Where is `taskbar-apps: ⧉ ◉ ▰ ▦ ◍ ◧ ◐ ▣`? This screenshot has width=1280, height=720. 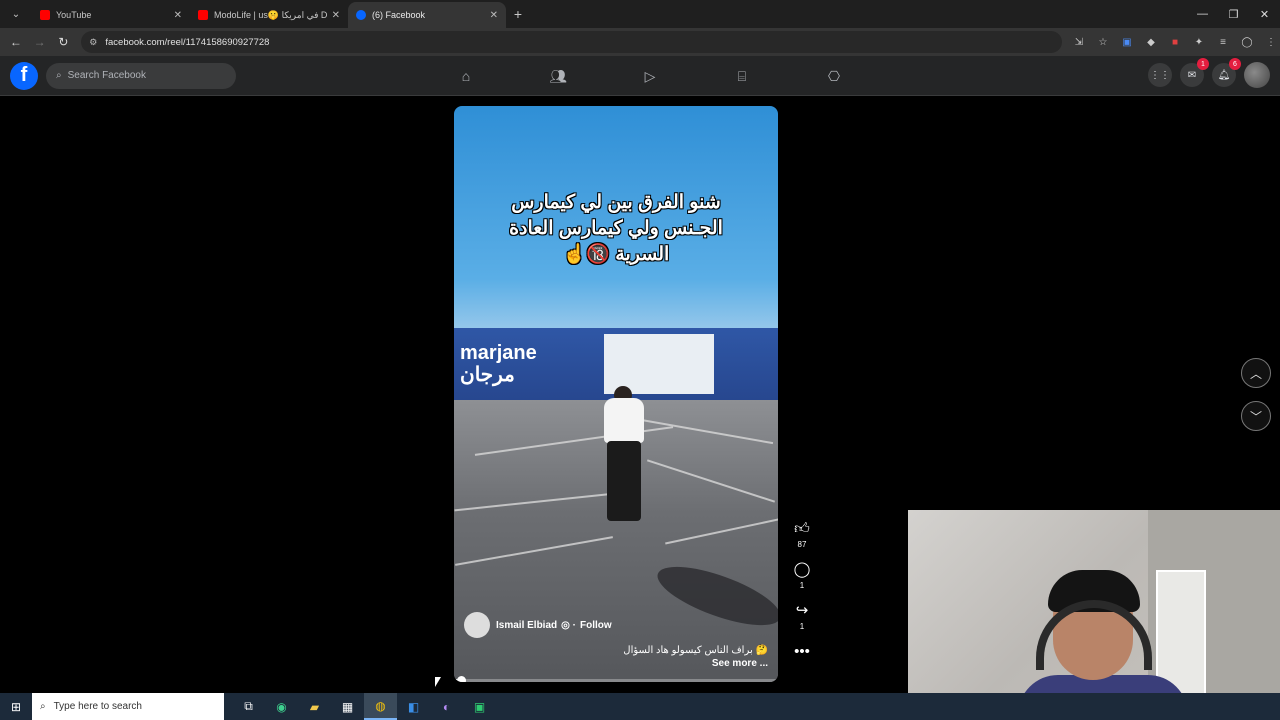 taskbar-apps: ⧉ ◉ ▰ ▦ ◍ ◧ ◐ ▣ is located at coordinates (364, 706).